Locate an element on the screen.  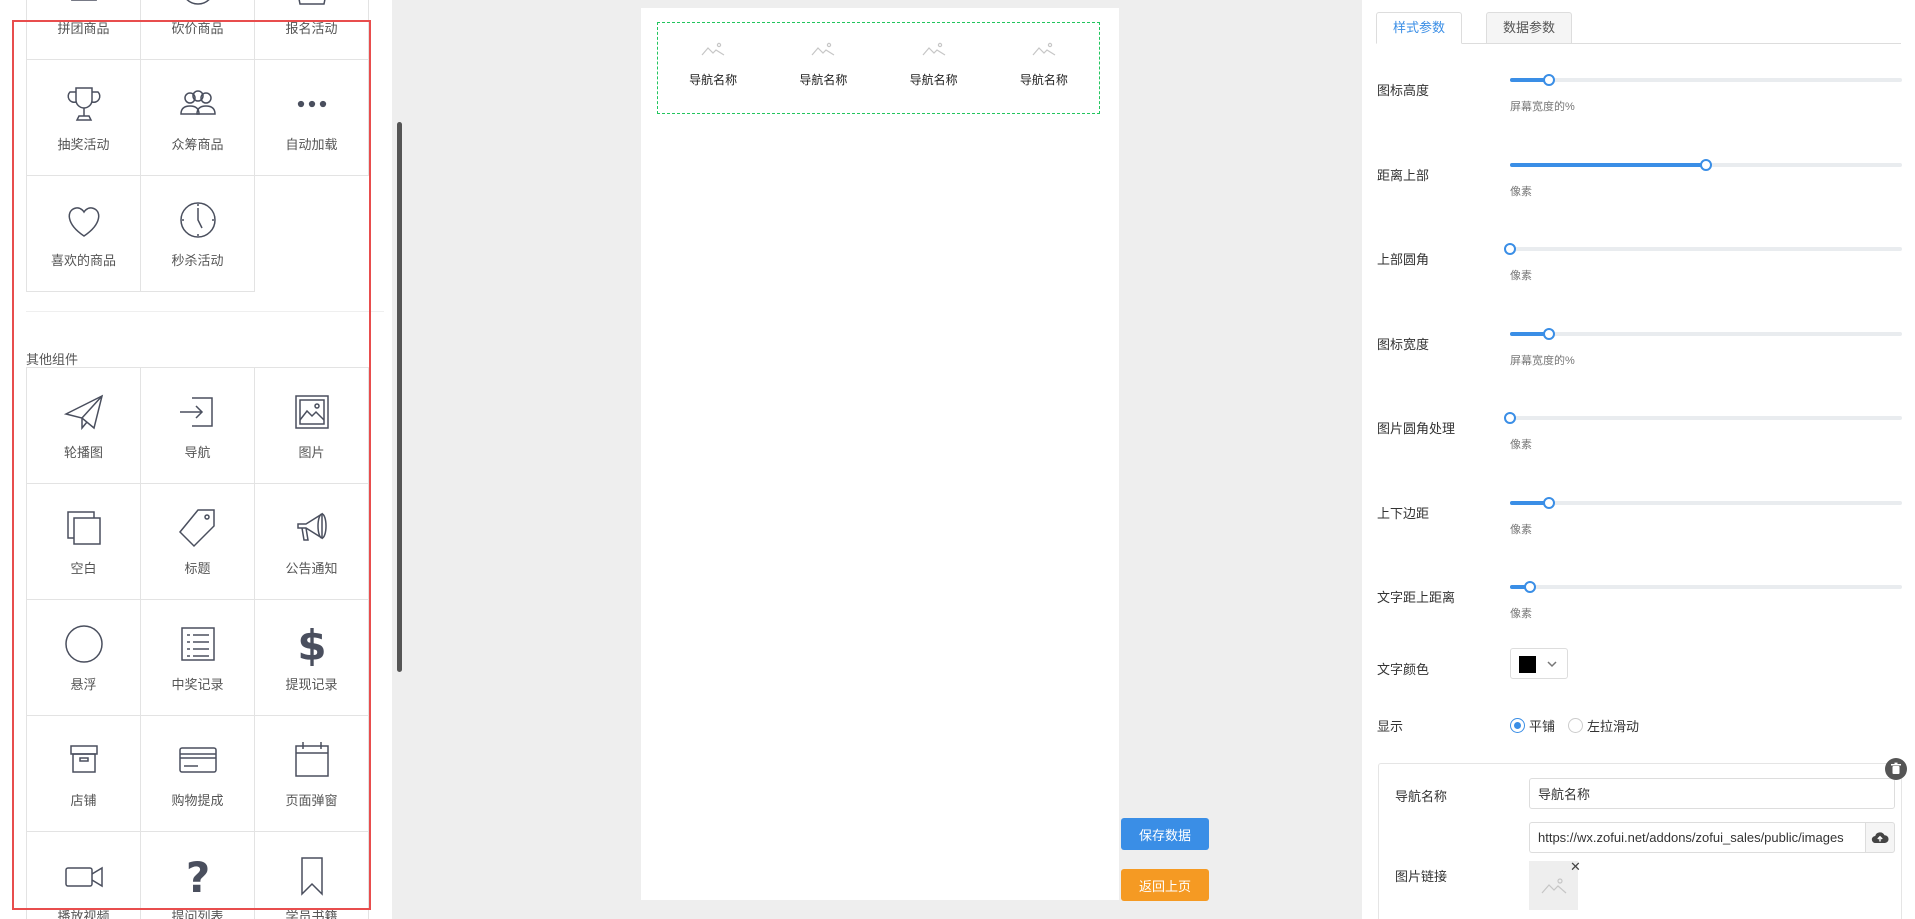
activity-component-grid: 拼团商品 砍价商品 报名活动抽奖活动 众筹商品 自动加载喜欢的商品 秒杀活动 is located at coordinates (197, 146).